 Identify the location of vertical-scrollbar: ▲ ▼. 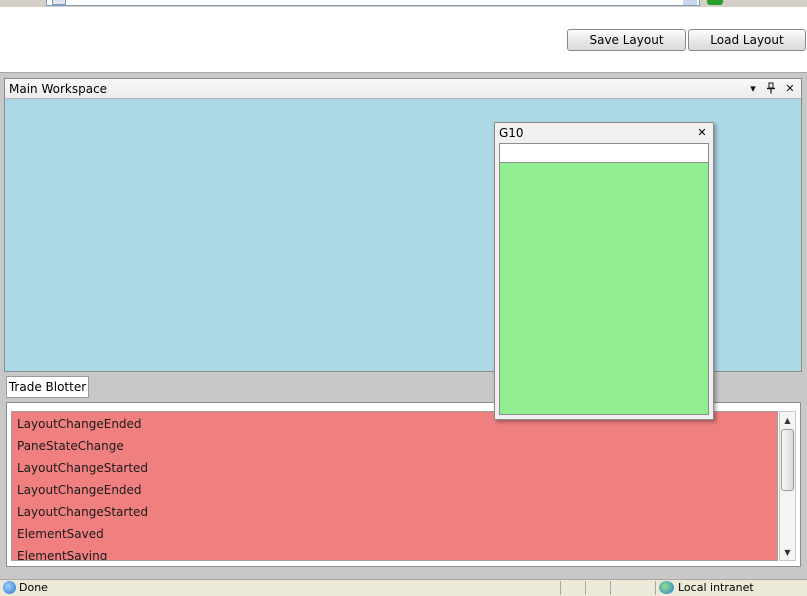
(787, 486).